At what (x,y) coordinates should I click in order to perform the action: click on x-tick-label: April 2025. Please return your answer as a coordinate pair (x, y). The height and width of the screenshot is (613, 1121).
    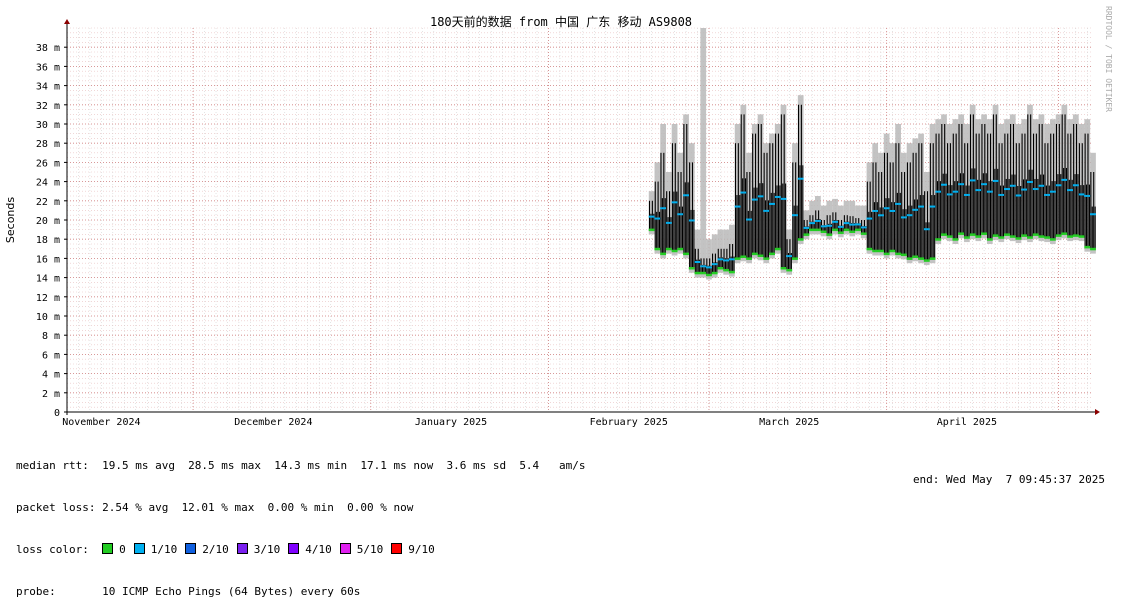
    Looking at the image, I should click on (967, 422).